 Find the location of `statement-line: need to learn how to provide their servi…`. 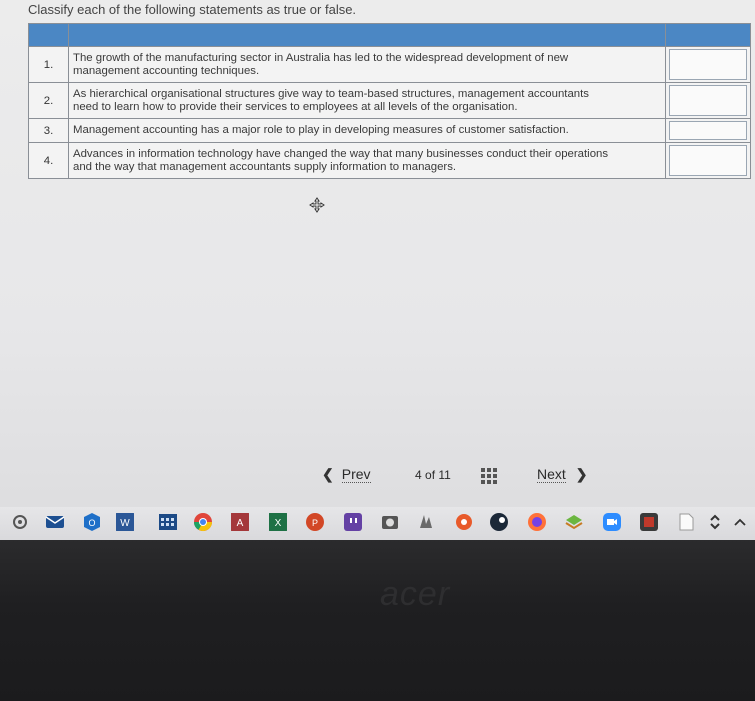

statement-line: need to learn how to provide their servi… is located at coordinates (295, 106).